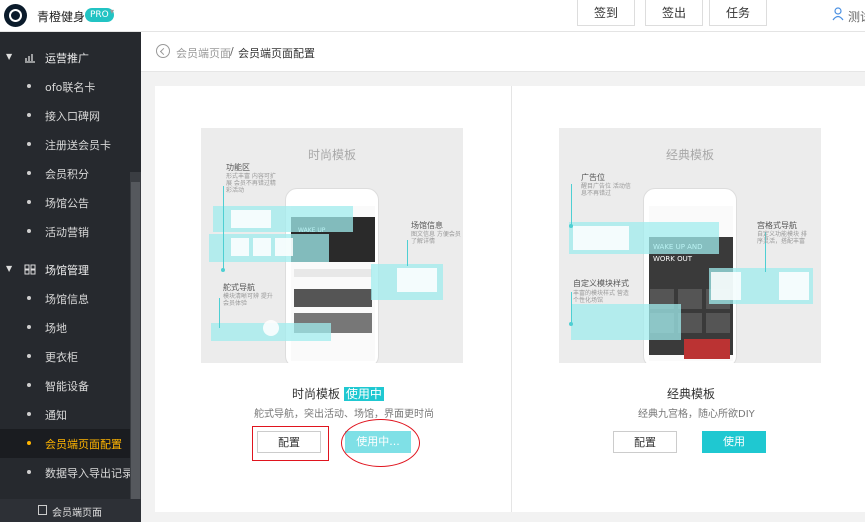 The width and height of the screenshot is (865, 522). What do you see at coordinates (427, 225) in the screenshot?
I see `annotation-venue-info: 场馆信息` at bounding box center [427, 225].